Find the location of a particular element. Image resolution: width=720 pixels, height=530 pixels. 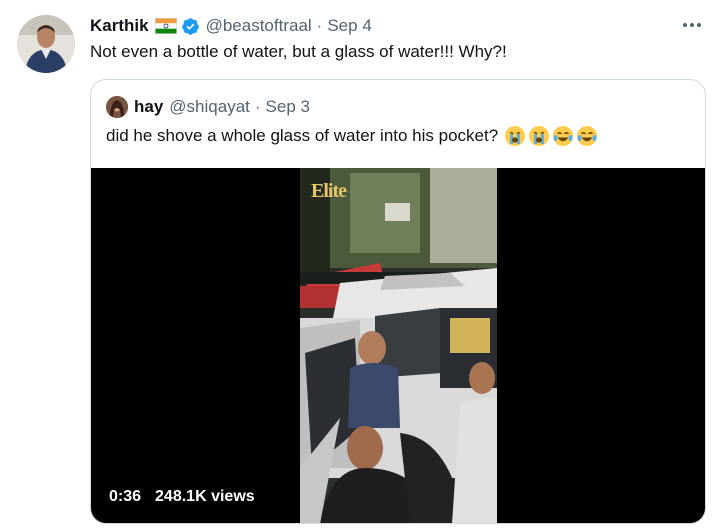

quoted-author-avatar is located at coordinates (117, 107).